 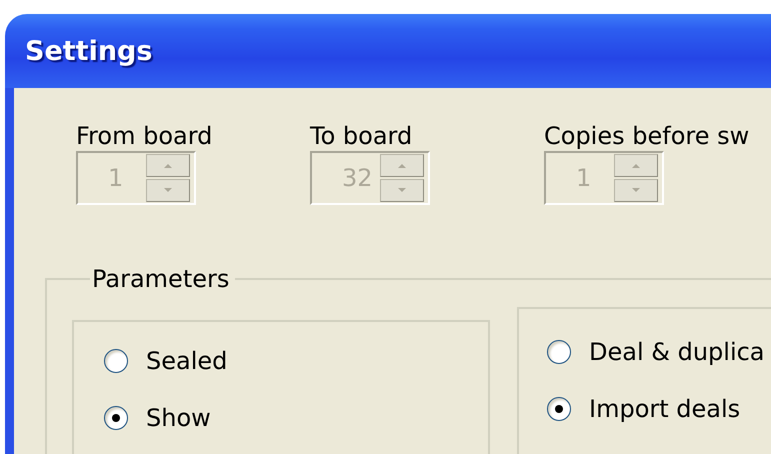 What do you see at coordinates (160, 279) in the screenshot?
I see `group-title: Parameters` at bounding box center [160, 279].